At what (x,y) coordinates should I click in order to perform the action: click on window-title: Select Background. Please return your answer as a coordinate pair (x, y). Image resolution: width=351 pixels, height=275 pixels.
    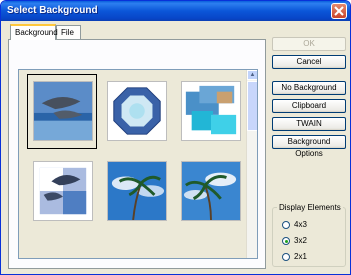
    Looking at the image, I should click on (52, 10).